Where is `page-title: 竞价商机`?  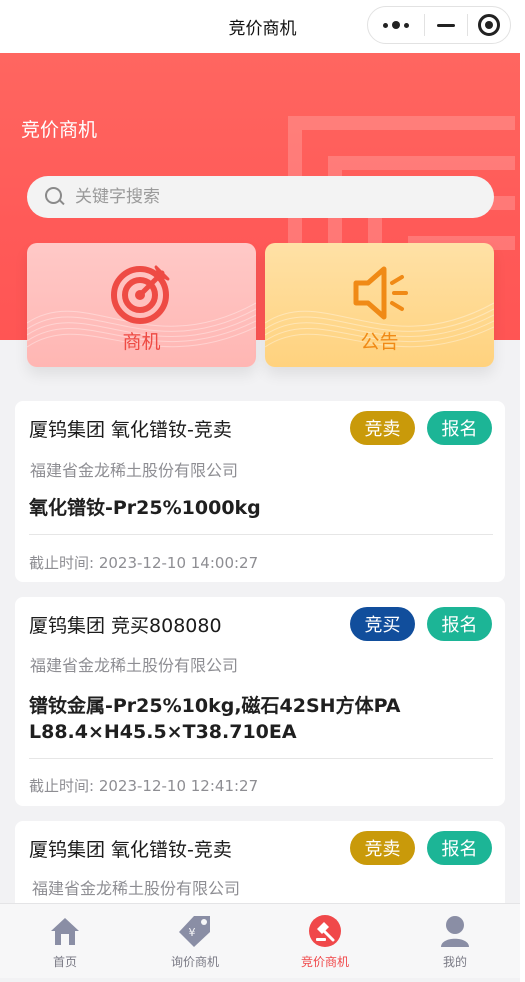 page-title: 竞价商机 is located at coordinates (262, 29).